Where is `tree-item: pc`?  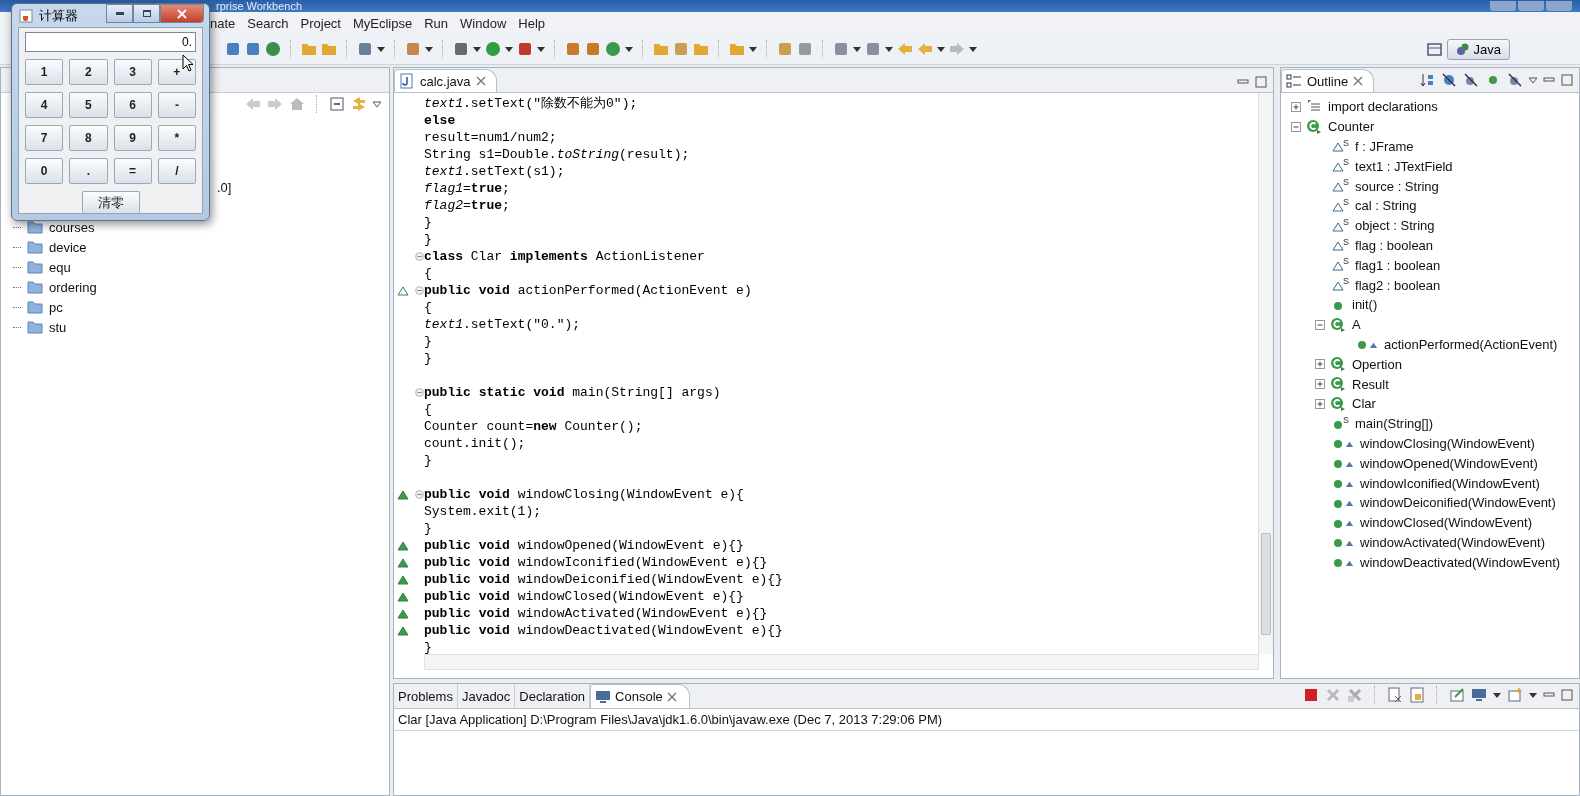
tree-item: pc is located at coordinates (56, 307).